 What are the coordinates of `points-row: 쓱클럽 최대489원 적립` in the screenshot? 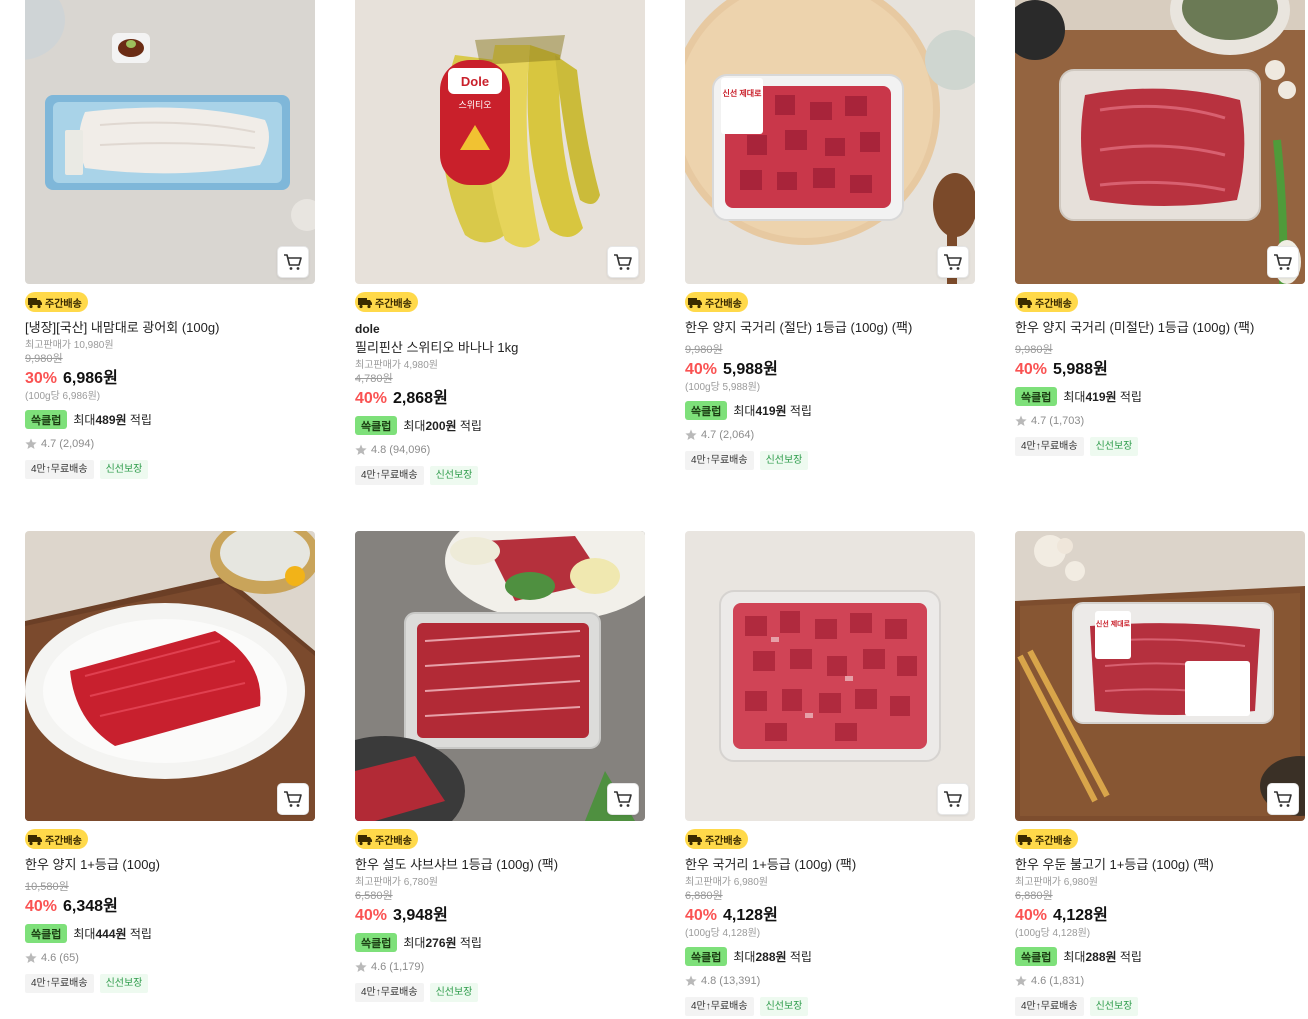 It's located at (170, 419).